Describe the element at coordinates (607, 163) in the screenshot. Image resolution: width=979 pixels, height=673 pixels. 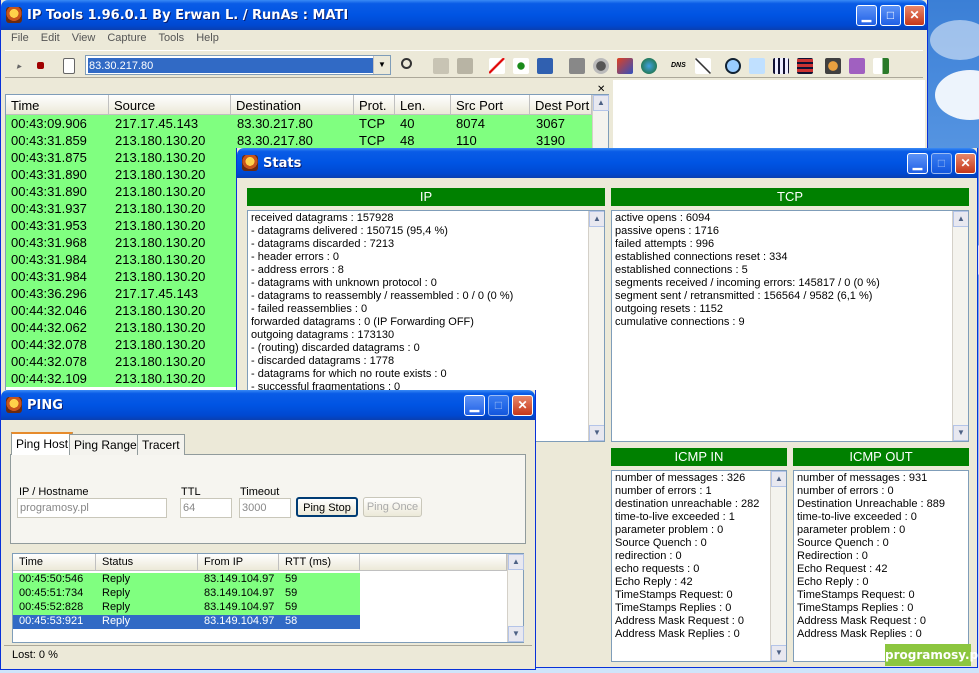
I see `stats-title-bar: Stats ▁ □ ✕` at that location.